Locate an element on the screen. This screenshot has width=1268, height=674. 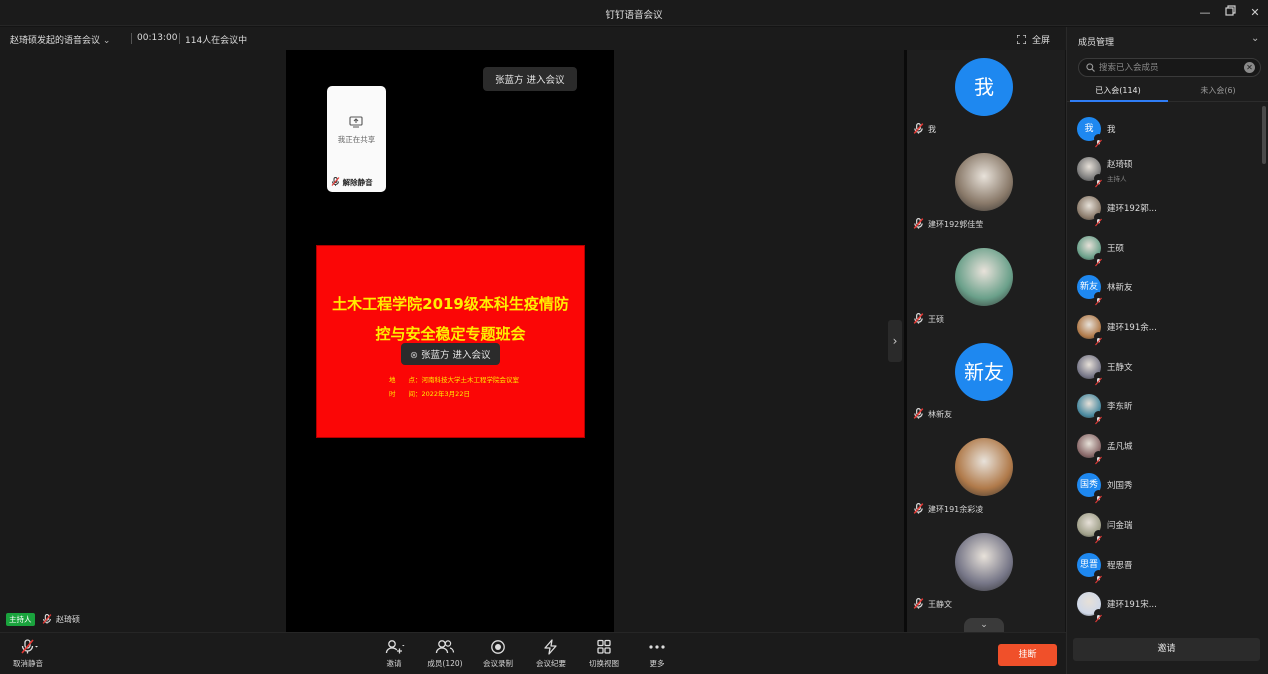
minutes-button: 会议纪要 is located at coordinates (551, 655).